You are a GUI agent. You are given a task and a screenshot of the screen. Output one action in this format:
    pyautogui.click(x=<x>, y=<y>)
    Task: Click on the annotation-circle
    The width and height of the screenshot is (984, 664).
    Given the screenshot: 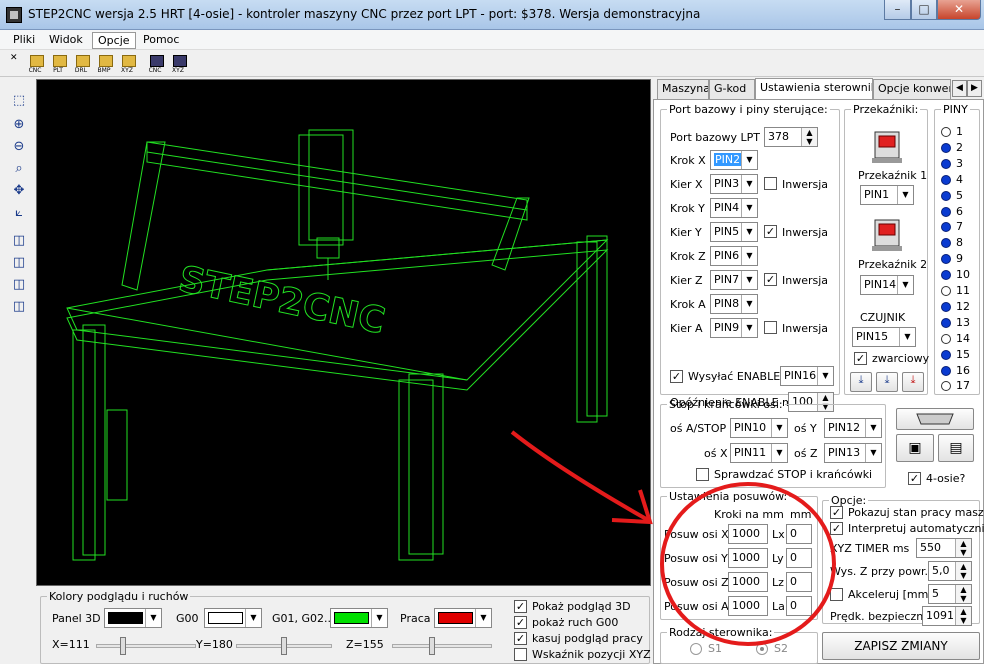 What is the action you would take?
    pyautogui.click(x=748, y=564)
    